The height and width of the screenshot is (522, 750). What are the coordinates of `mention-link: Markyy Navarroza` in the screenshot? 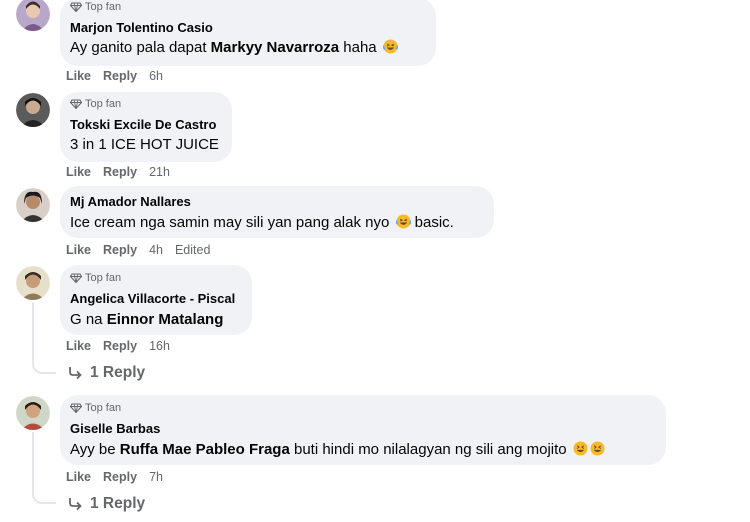 It's located at (275, 47).